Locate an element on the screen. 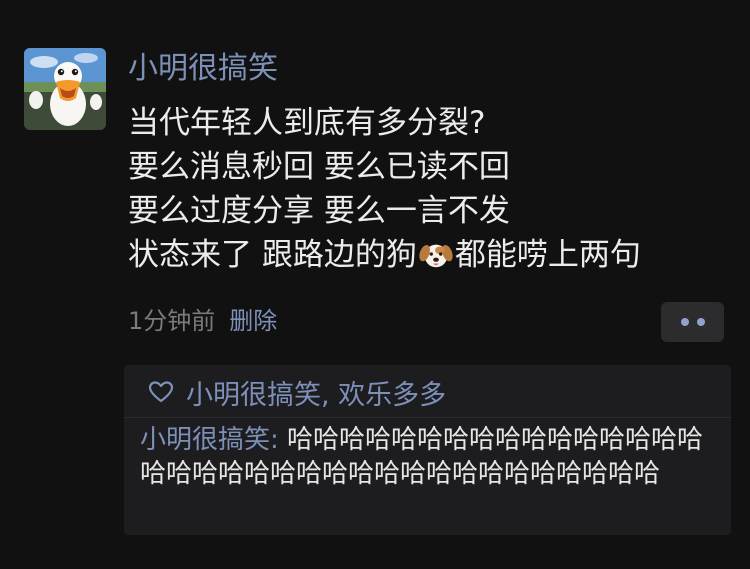  duck-avatar-image is located at coordinates (65, 89).